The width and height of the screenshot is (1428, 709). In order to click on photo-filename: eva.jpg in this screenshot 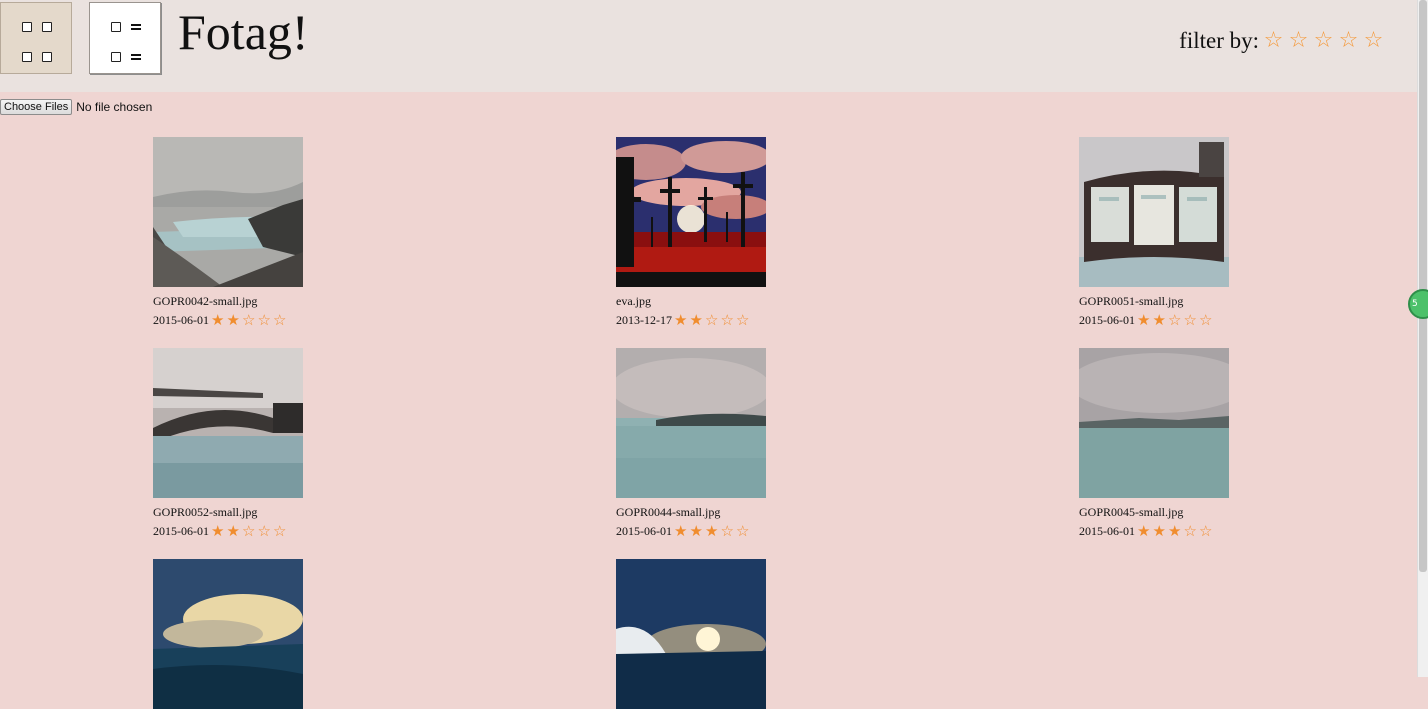, I will do `click(633, 301)`.